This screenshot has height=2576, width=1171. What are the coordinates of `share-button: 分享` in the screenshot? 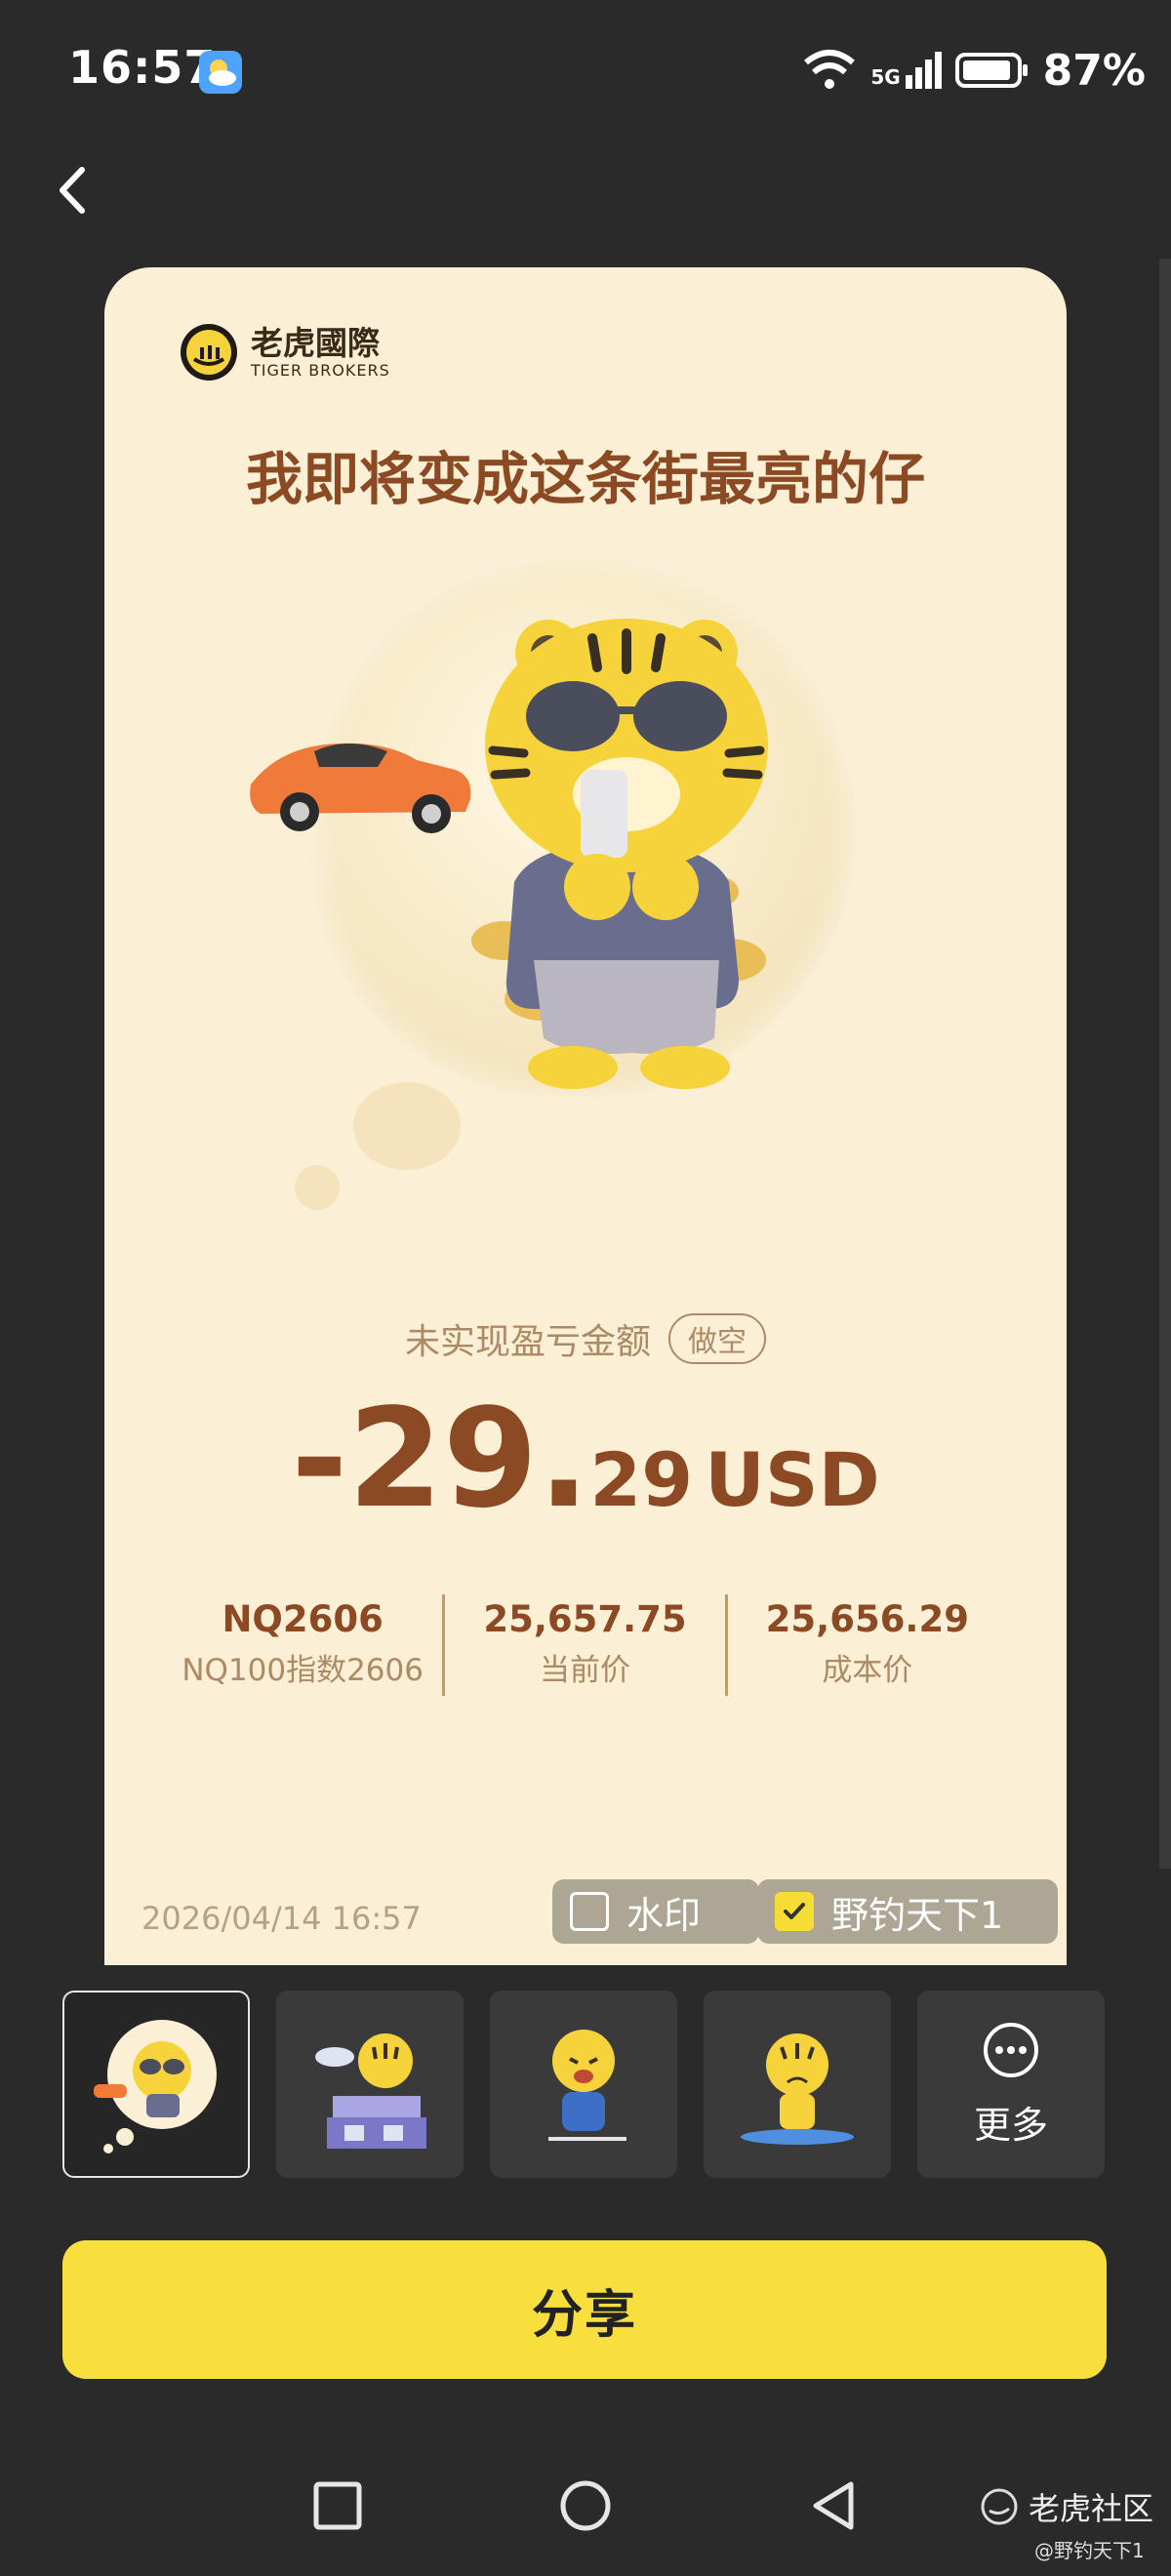 It's located at (584, 2309).